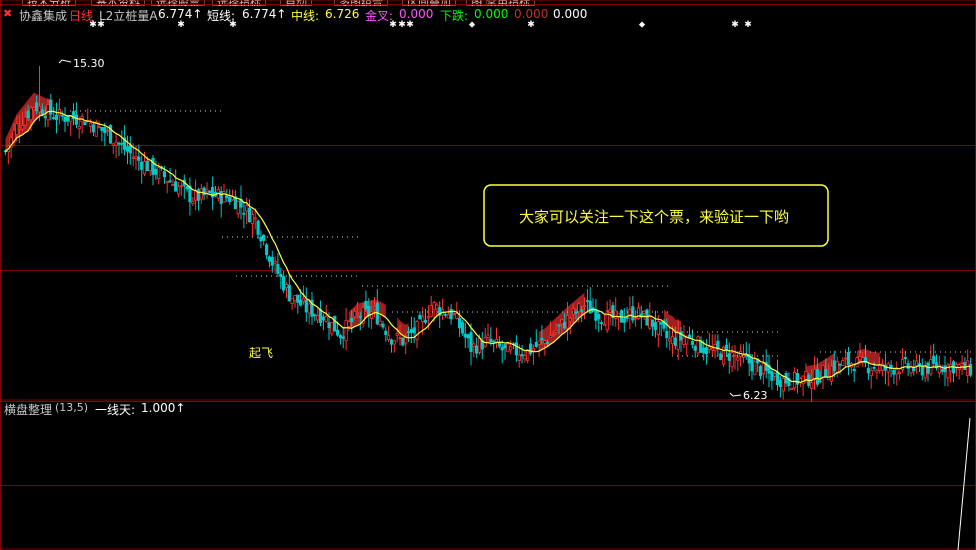  Describe the element at coordinates (472, 25) in the screenshot. I see `diamond-icon: ⬥` at that location.